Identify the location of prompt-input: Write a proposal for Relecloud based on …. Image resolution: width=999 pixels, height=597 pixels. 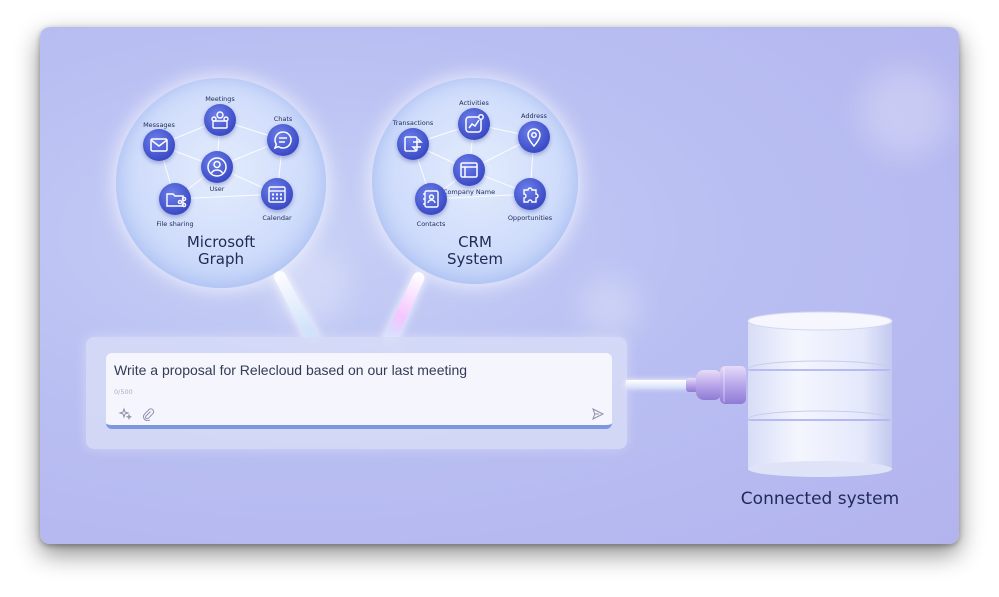
(359, 391).